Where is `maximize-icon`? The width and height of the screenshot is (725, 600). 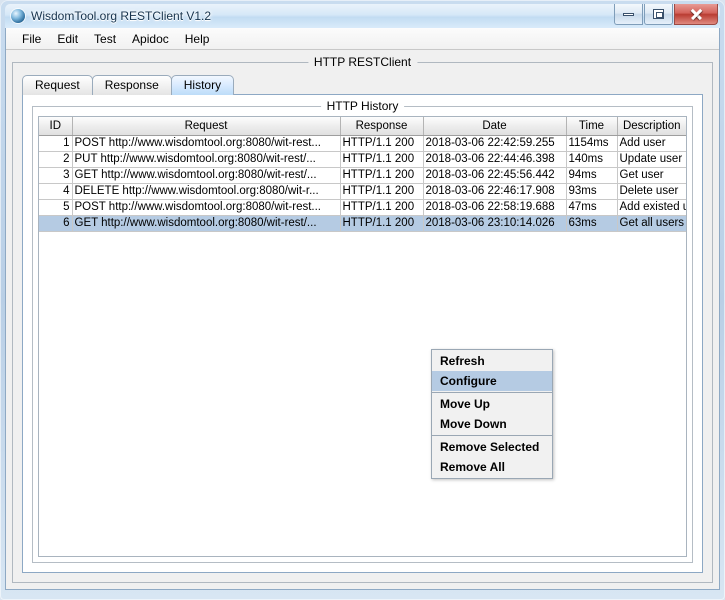 maximize-icon is located at coordinates (658, 14).